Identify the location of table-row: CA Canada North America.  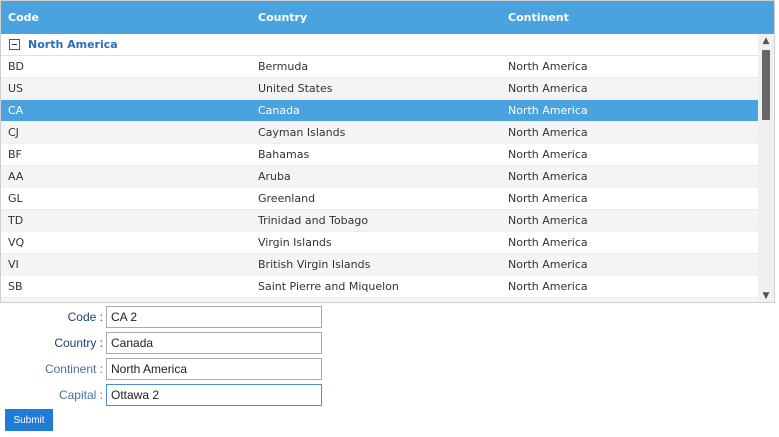
(379, 111).